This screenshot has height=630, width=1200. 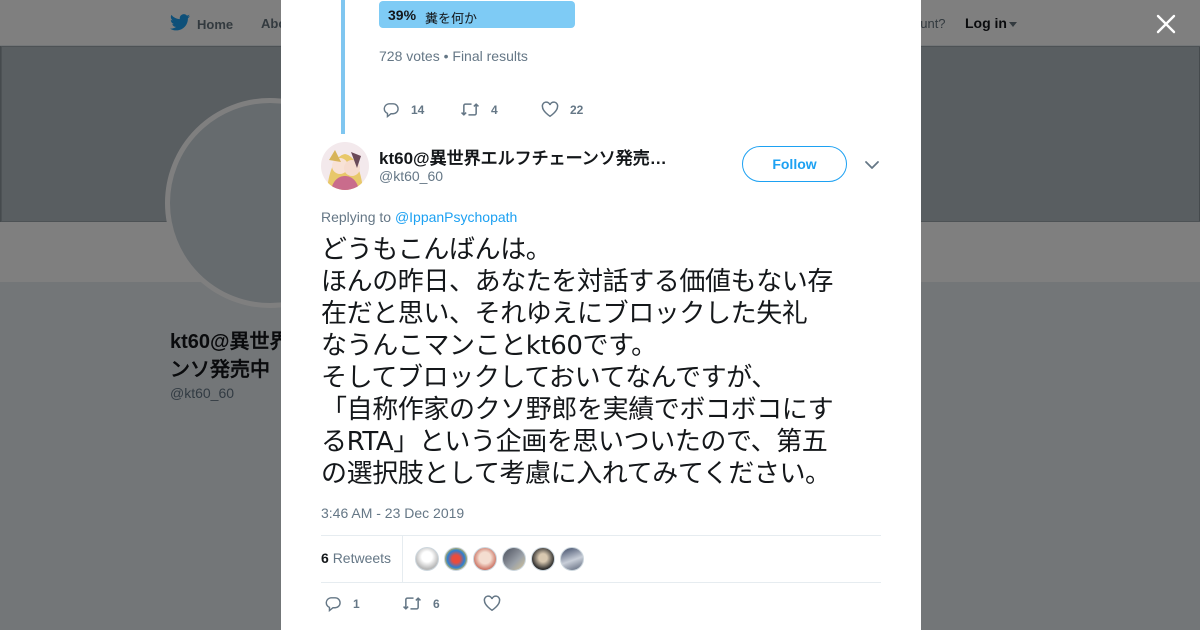 What do you see at coordinates (489, 346) in the screenshot?
I see `tweet-line: なうんこマンことkt60です。` at bounding box center [489, 346].